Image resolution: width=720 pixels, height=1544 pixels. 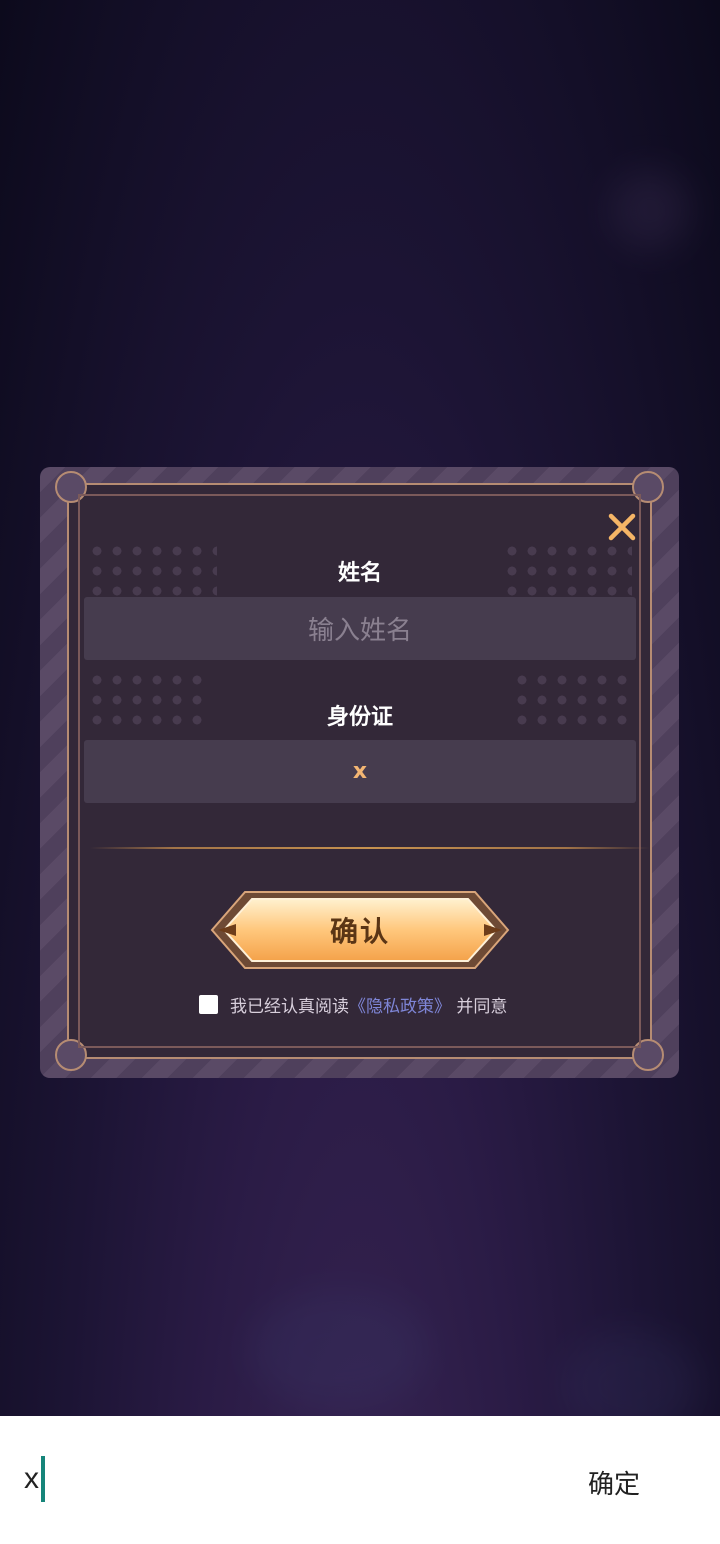 I want to click on name-placeholder: 输入姓名, so click(x=359, y=631).